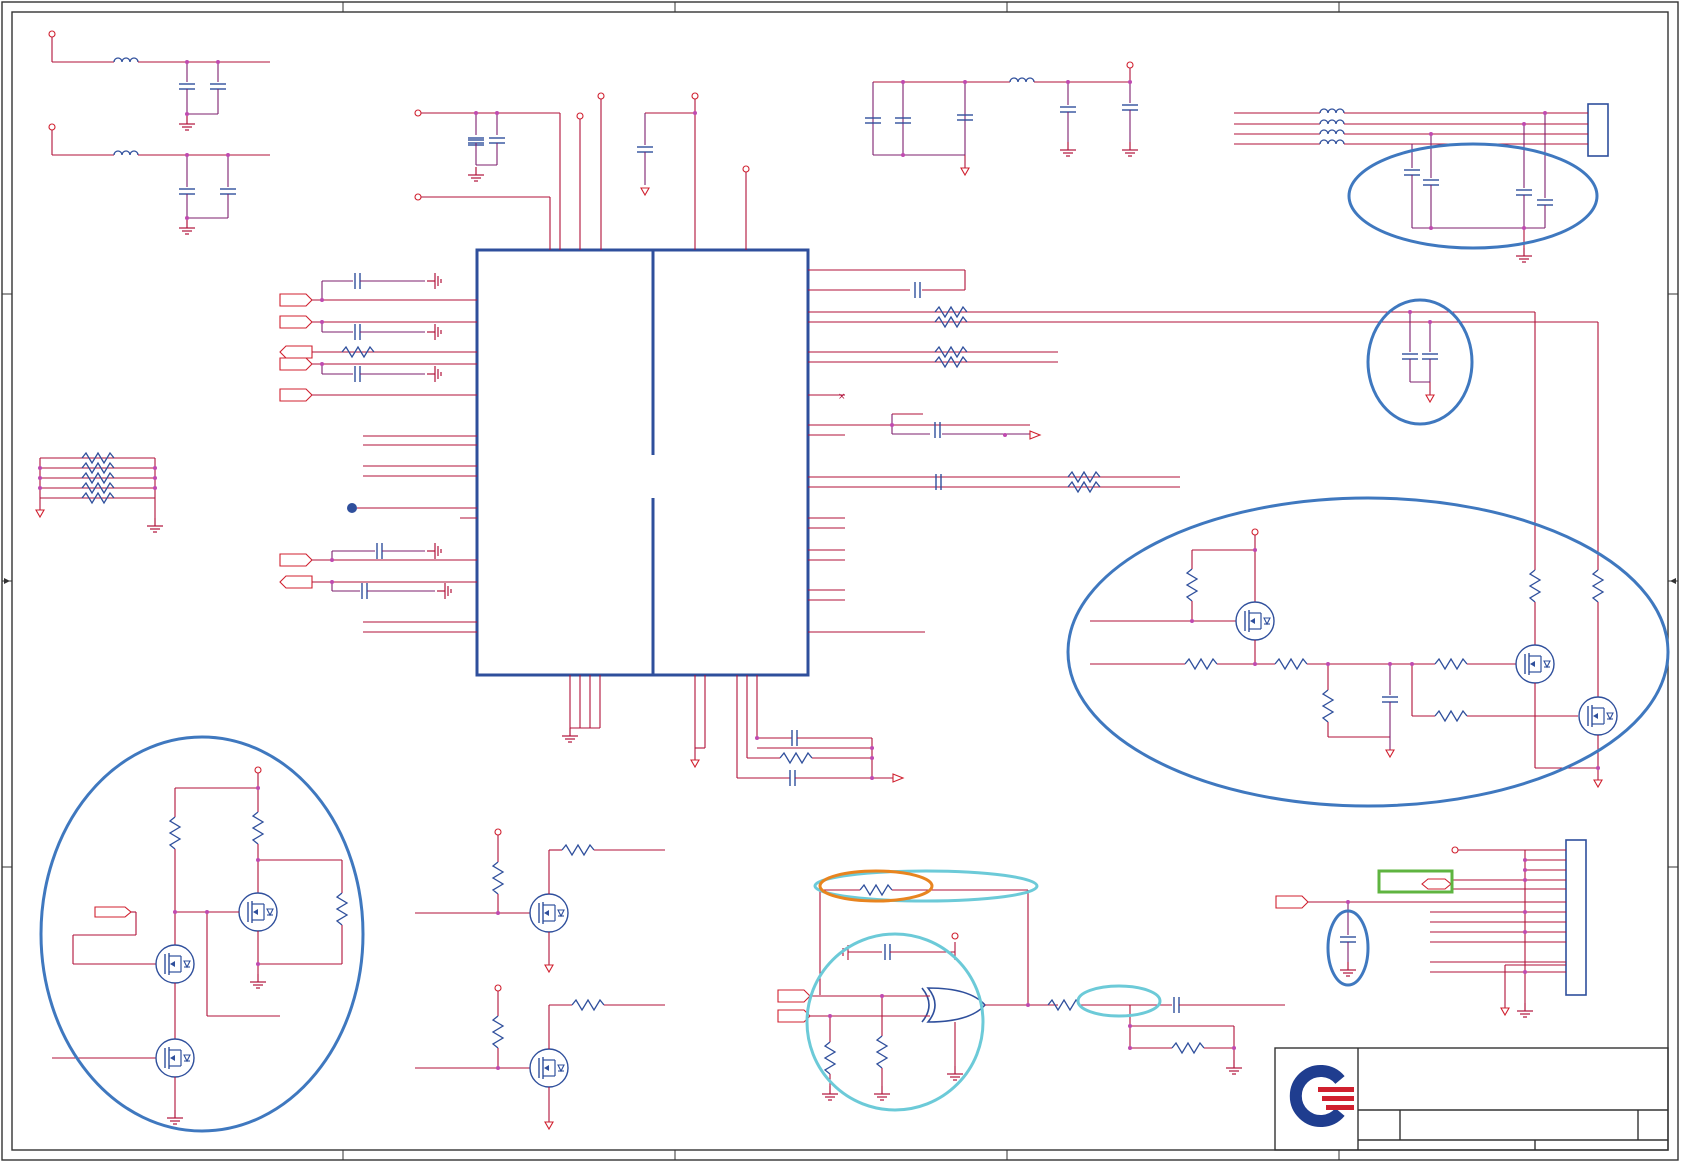  Describe the element at coordinates (200, 945) in the screenshot. I see `power-switch-circuit` at that location.